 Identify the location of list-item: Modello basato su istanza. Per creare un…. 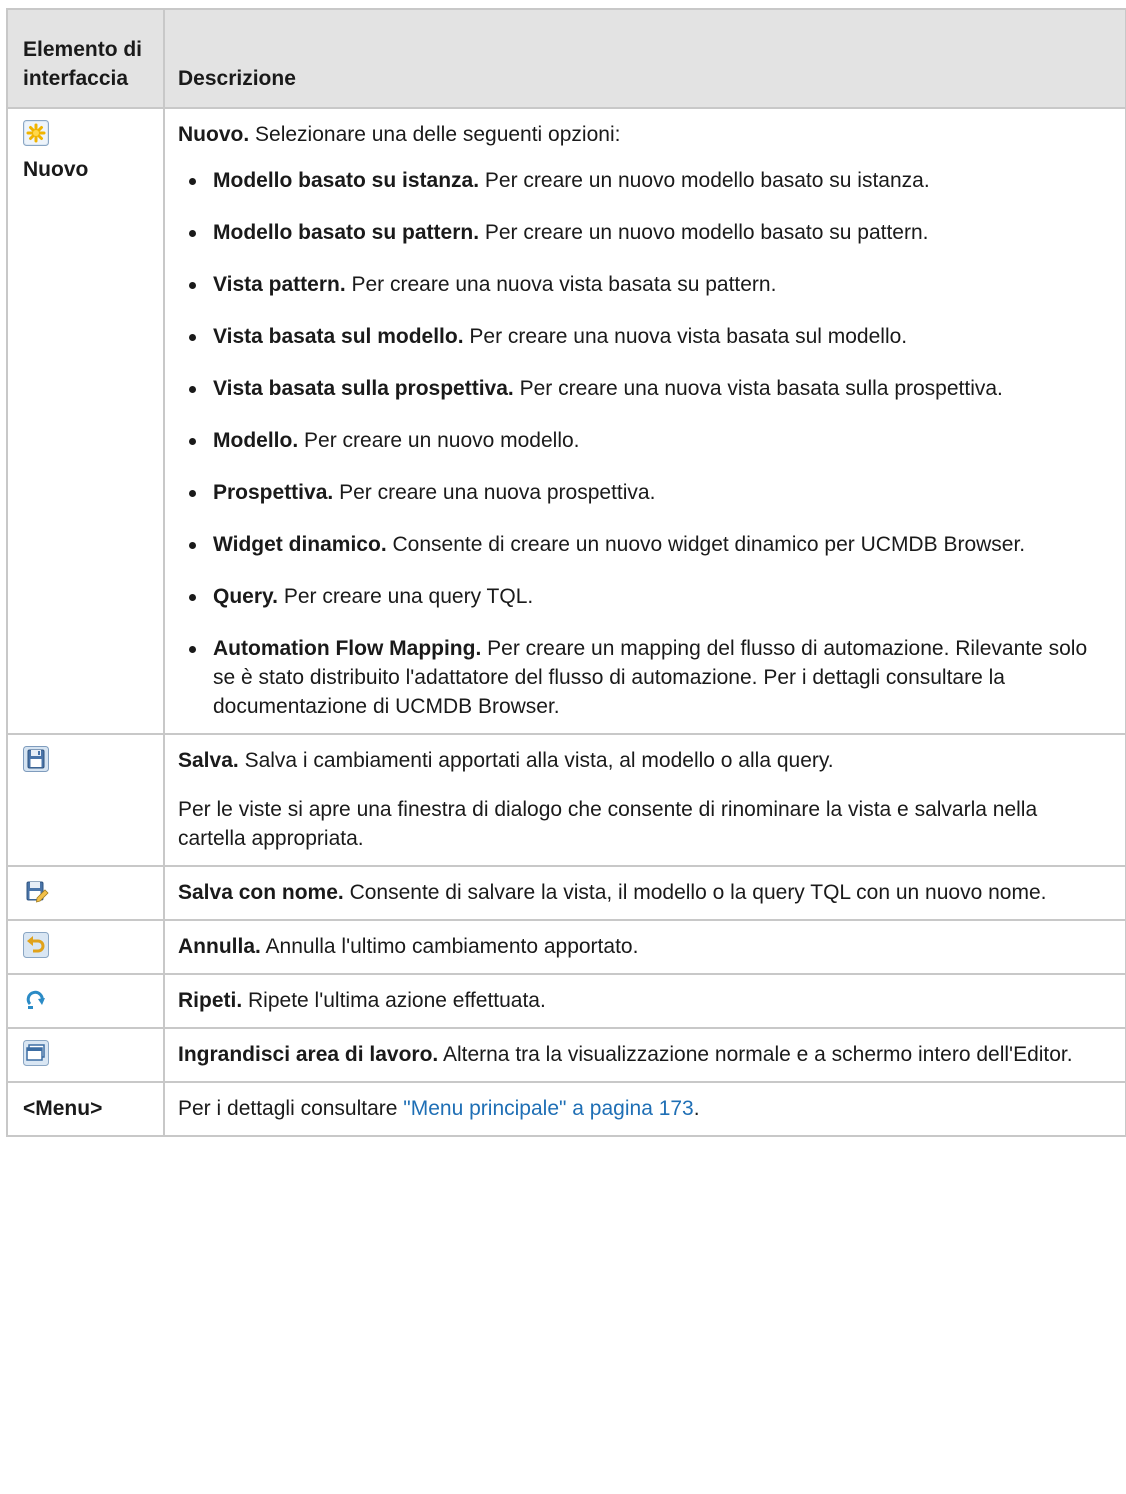
(641, 180).